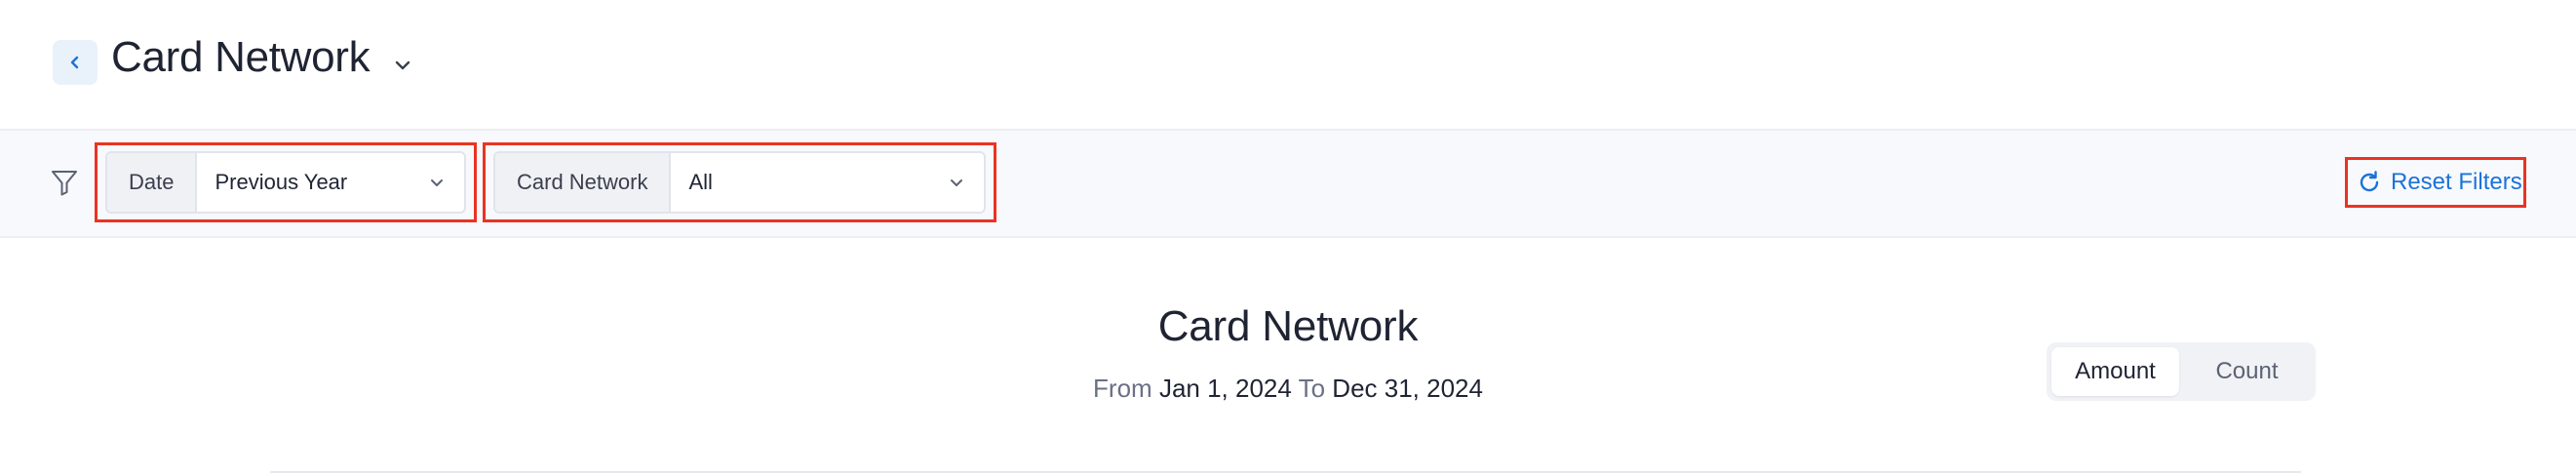 The image size is (2576, 474). I want to click on date-filter-control: Date Previous Year, so click(285, 182).